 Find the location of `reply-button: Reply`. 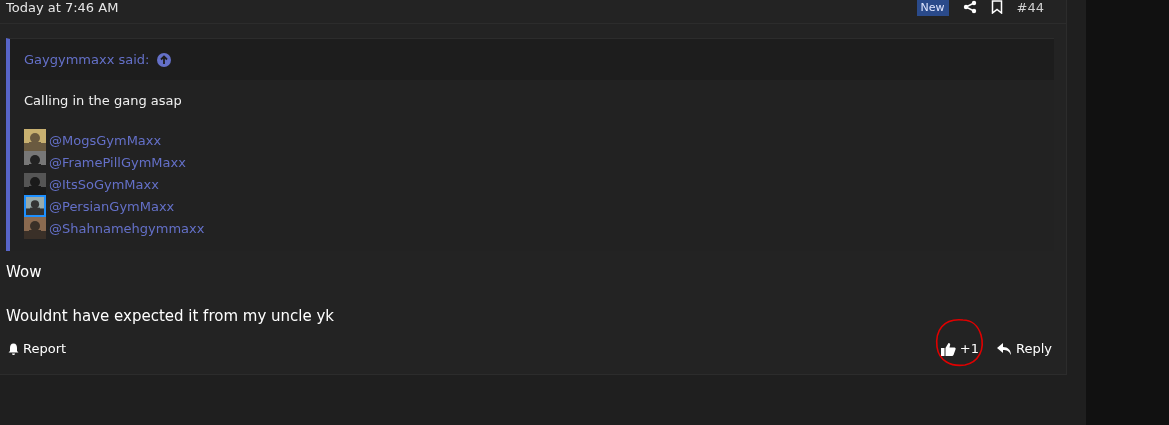

reply-button: Reply is located at coordinates (1024, 348).